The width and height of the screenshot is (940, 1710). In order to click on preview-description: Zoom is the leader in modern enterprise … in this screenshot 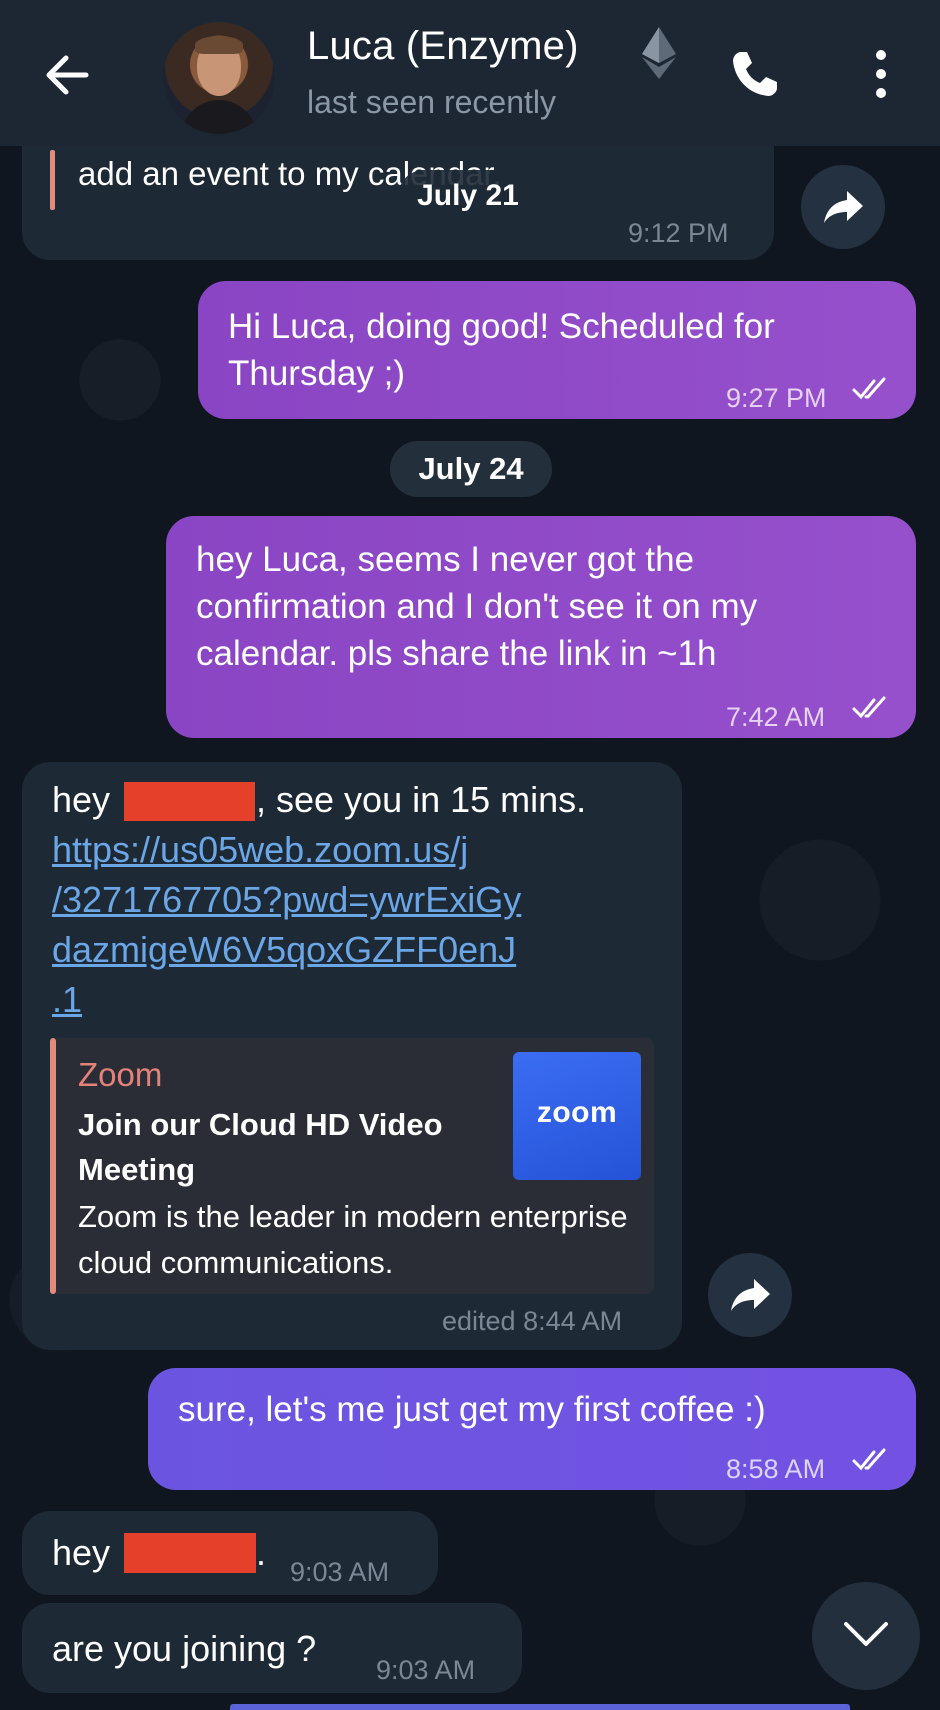, I will do `click(353, 1239)`.